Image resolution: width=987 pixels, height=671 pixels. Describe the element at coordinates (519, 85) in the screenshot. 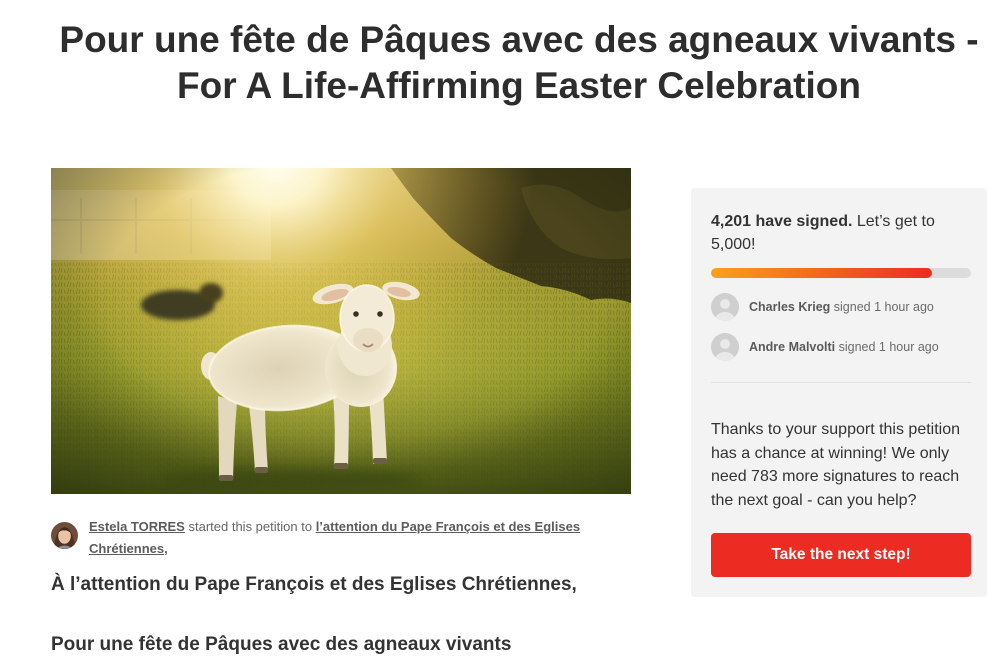

I see `petition-title-line-2: For A Life-Affirming Easter Celebration` at that location.